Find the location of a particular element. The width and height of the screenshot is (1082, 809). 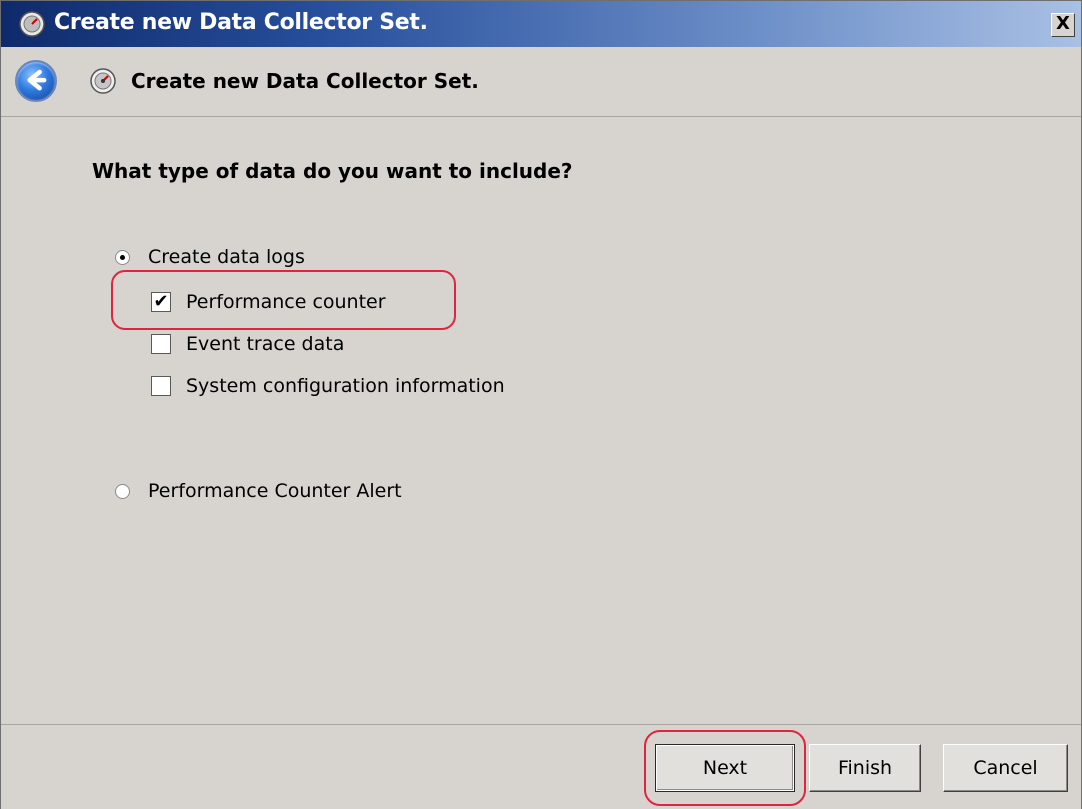

wizard-title: Create new Data Collector Set. is located at coordinates (305, 81).